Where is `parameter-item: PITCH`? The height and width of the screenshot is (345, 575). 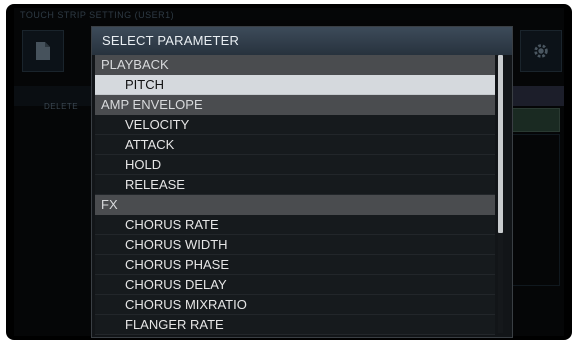
parameter-item: PITCH is located at coordinates (295, 85).